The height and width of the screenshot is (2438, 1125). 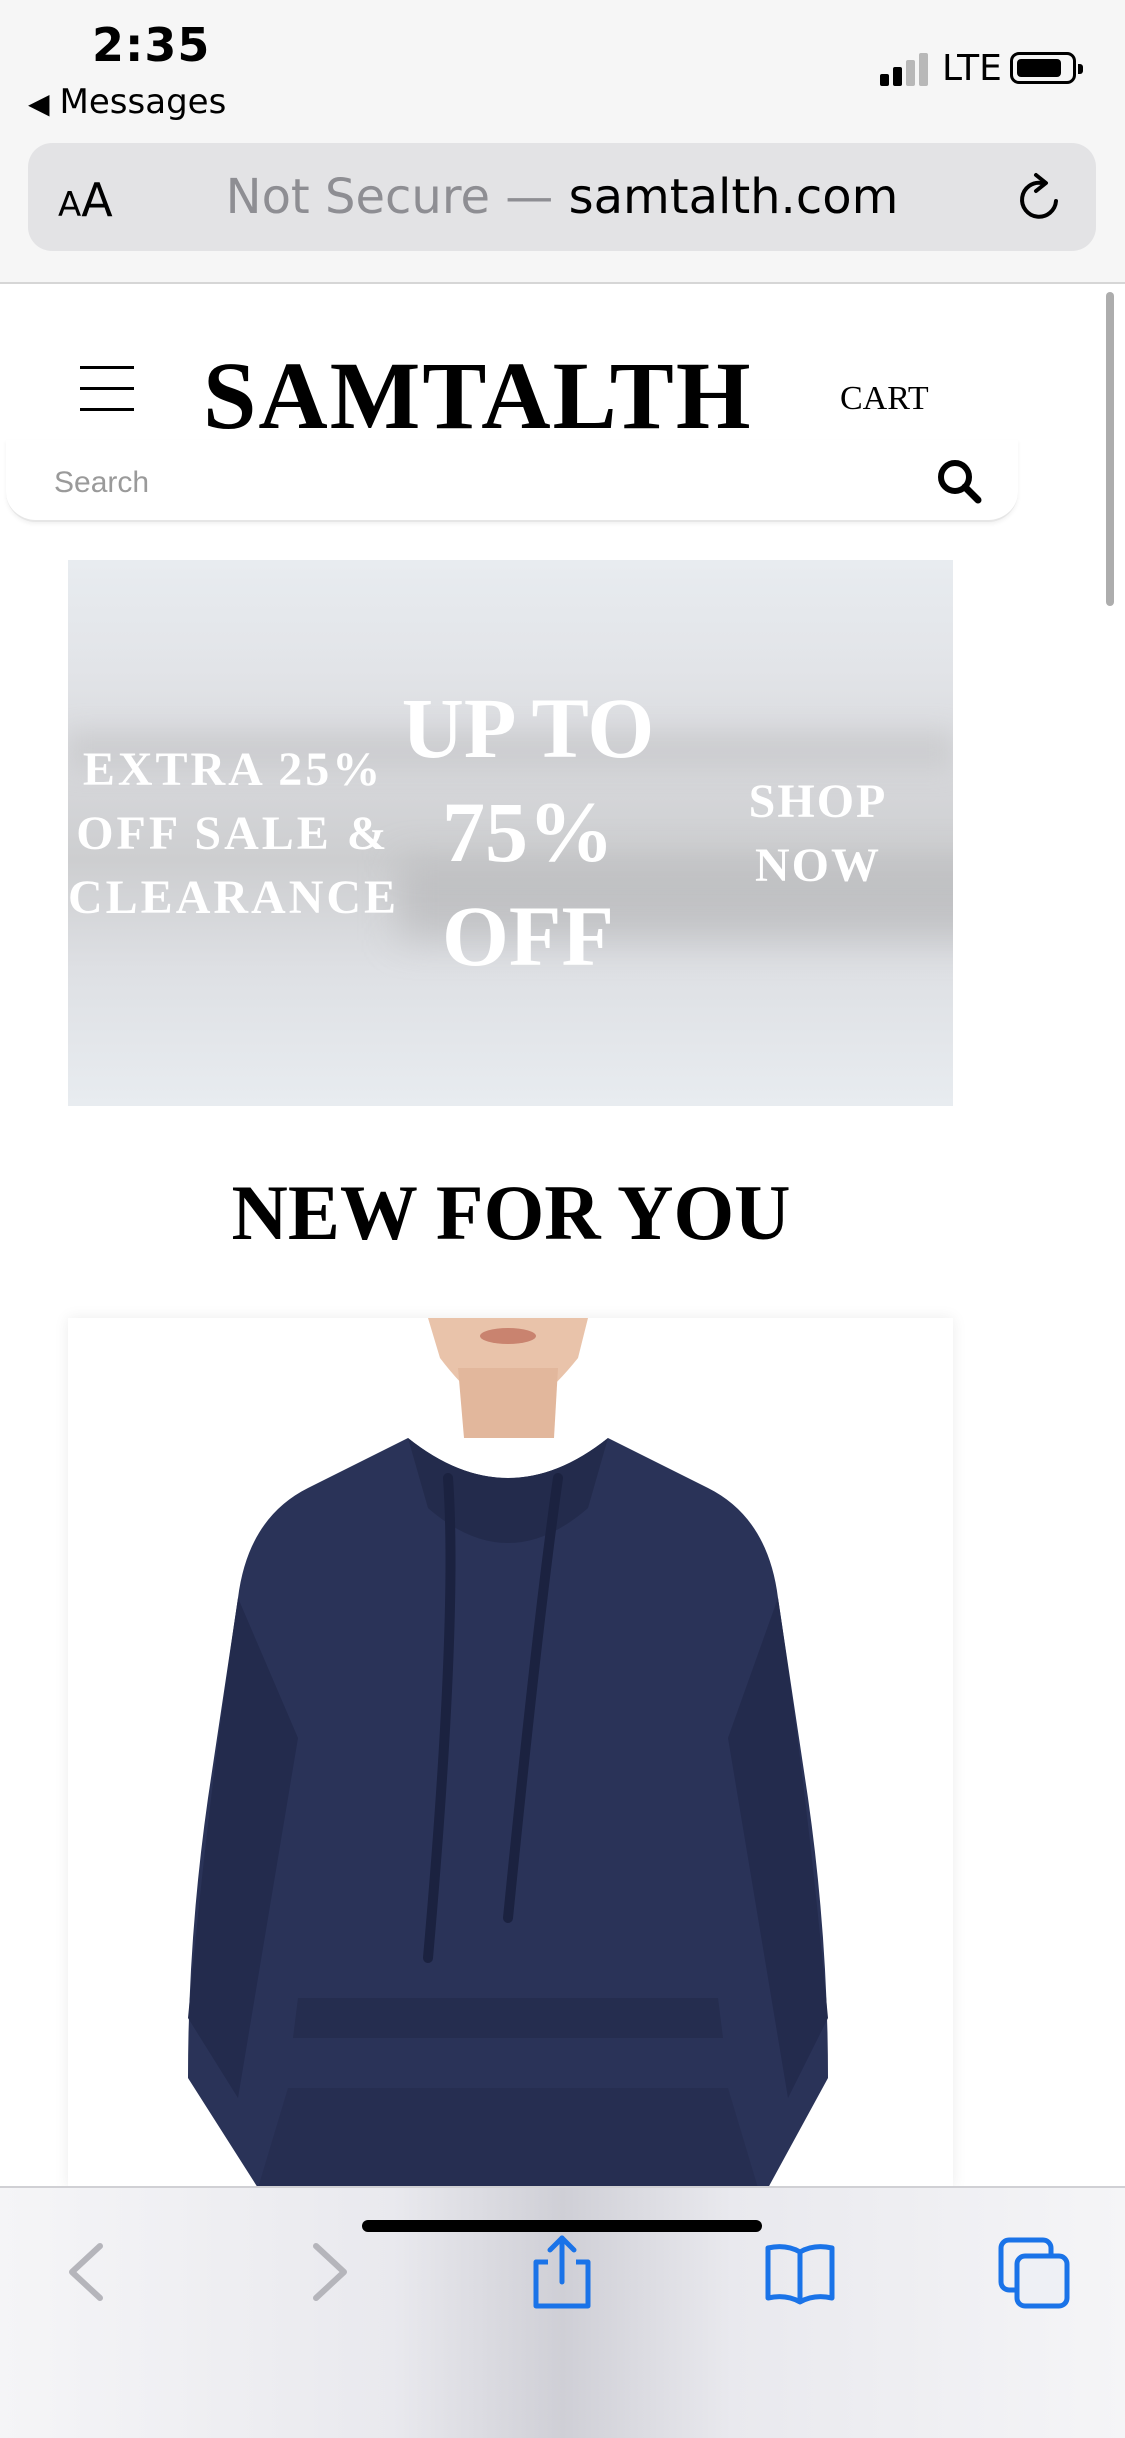 What do you see at coordinates (960, 482) in the screenshot?
I see `search-icon` at bounding box center [960, 482].